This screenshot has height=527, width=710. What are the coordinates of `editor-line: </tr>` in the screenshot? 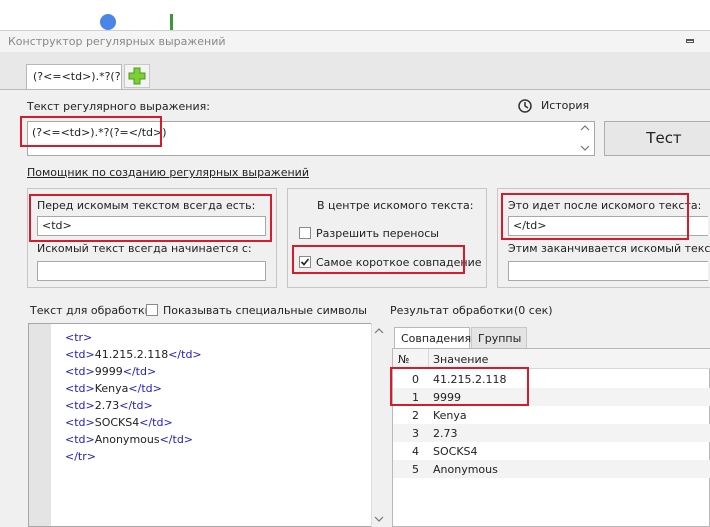 It's located at (80, 456).